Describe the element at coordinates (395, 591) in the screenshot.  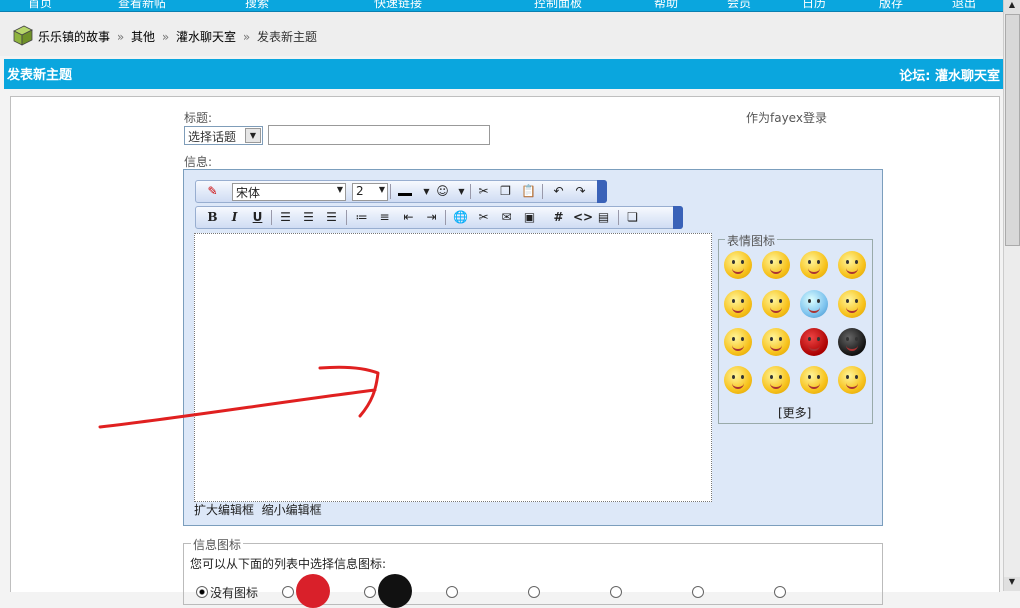
I see `black-face-icon` at that location.